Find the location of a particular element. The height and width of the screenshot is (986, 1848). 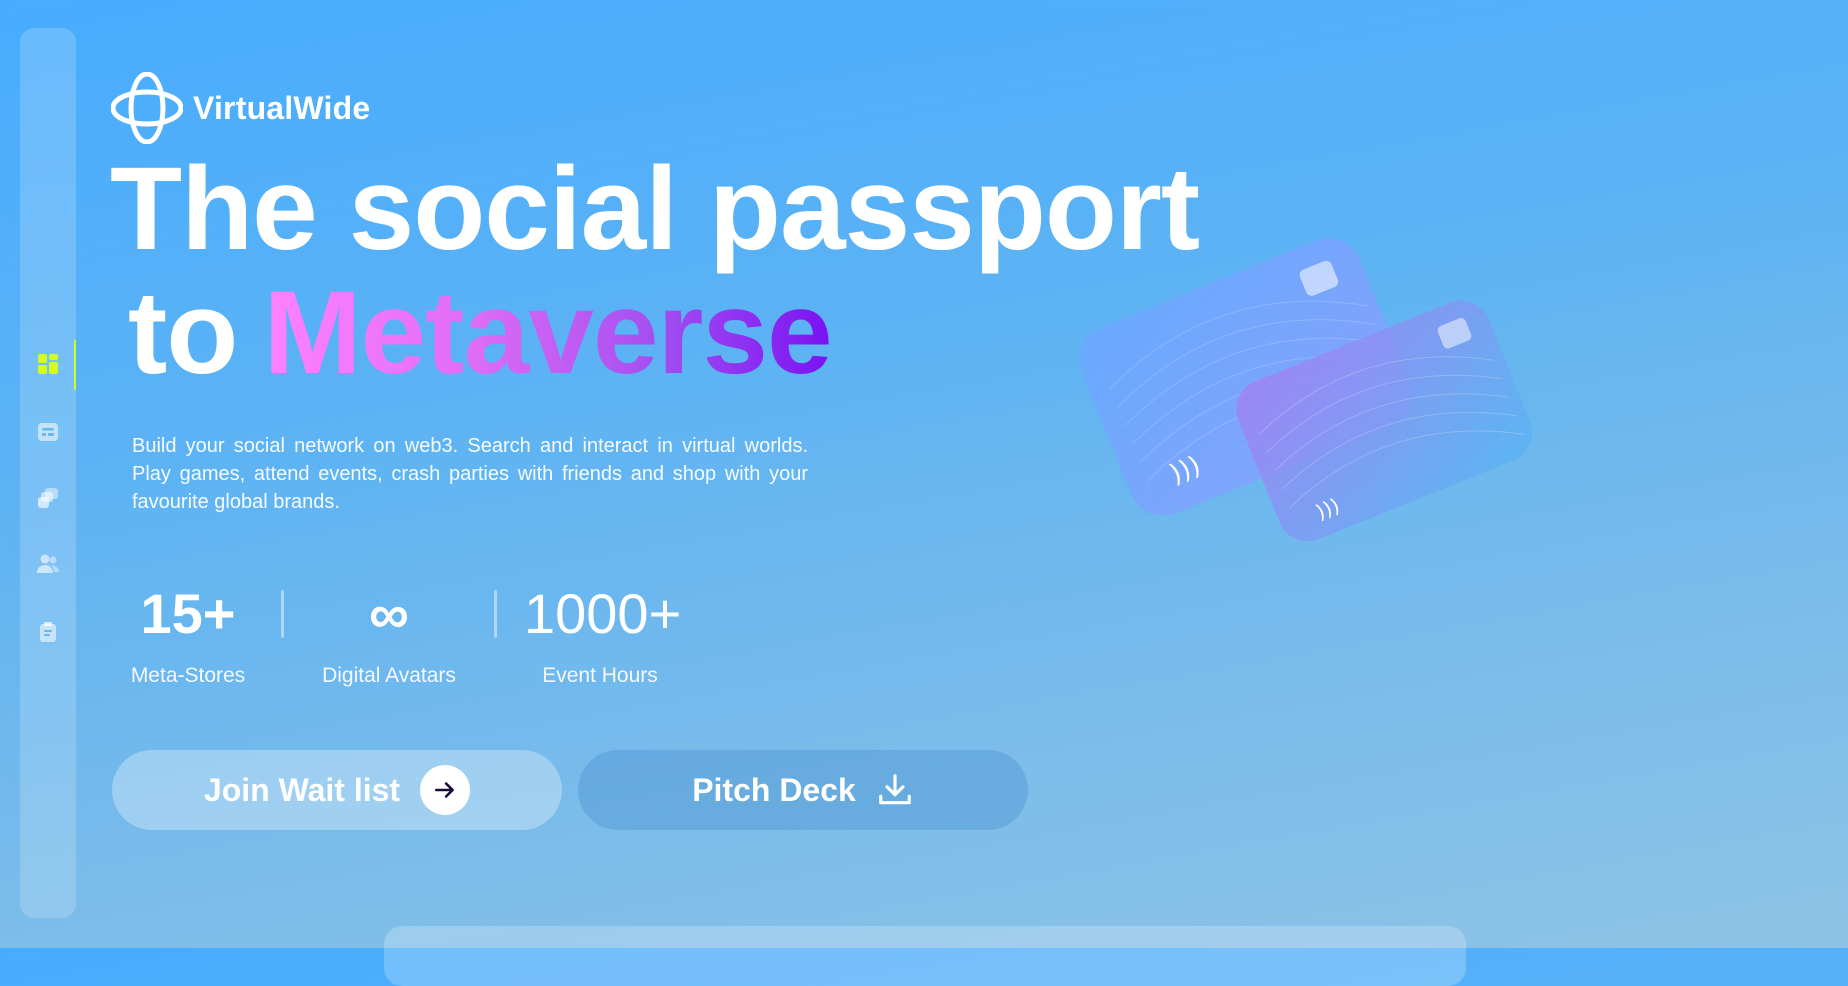

stat-label: Meta-Stores is located at coordinates (188, 675).